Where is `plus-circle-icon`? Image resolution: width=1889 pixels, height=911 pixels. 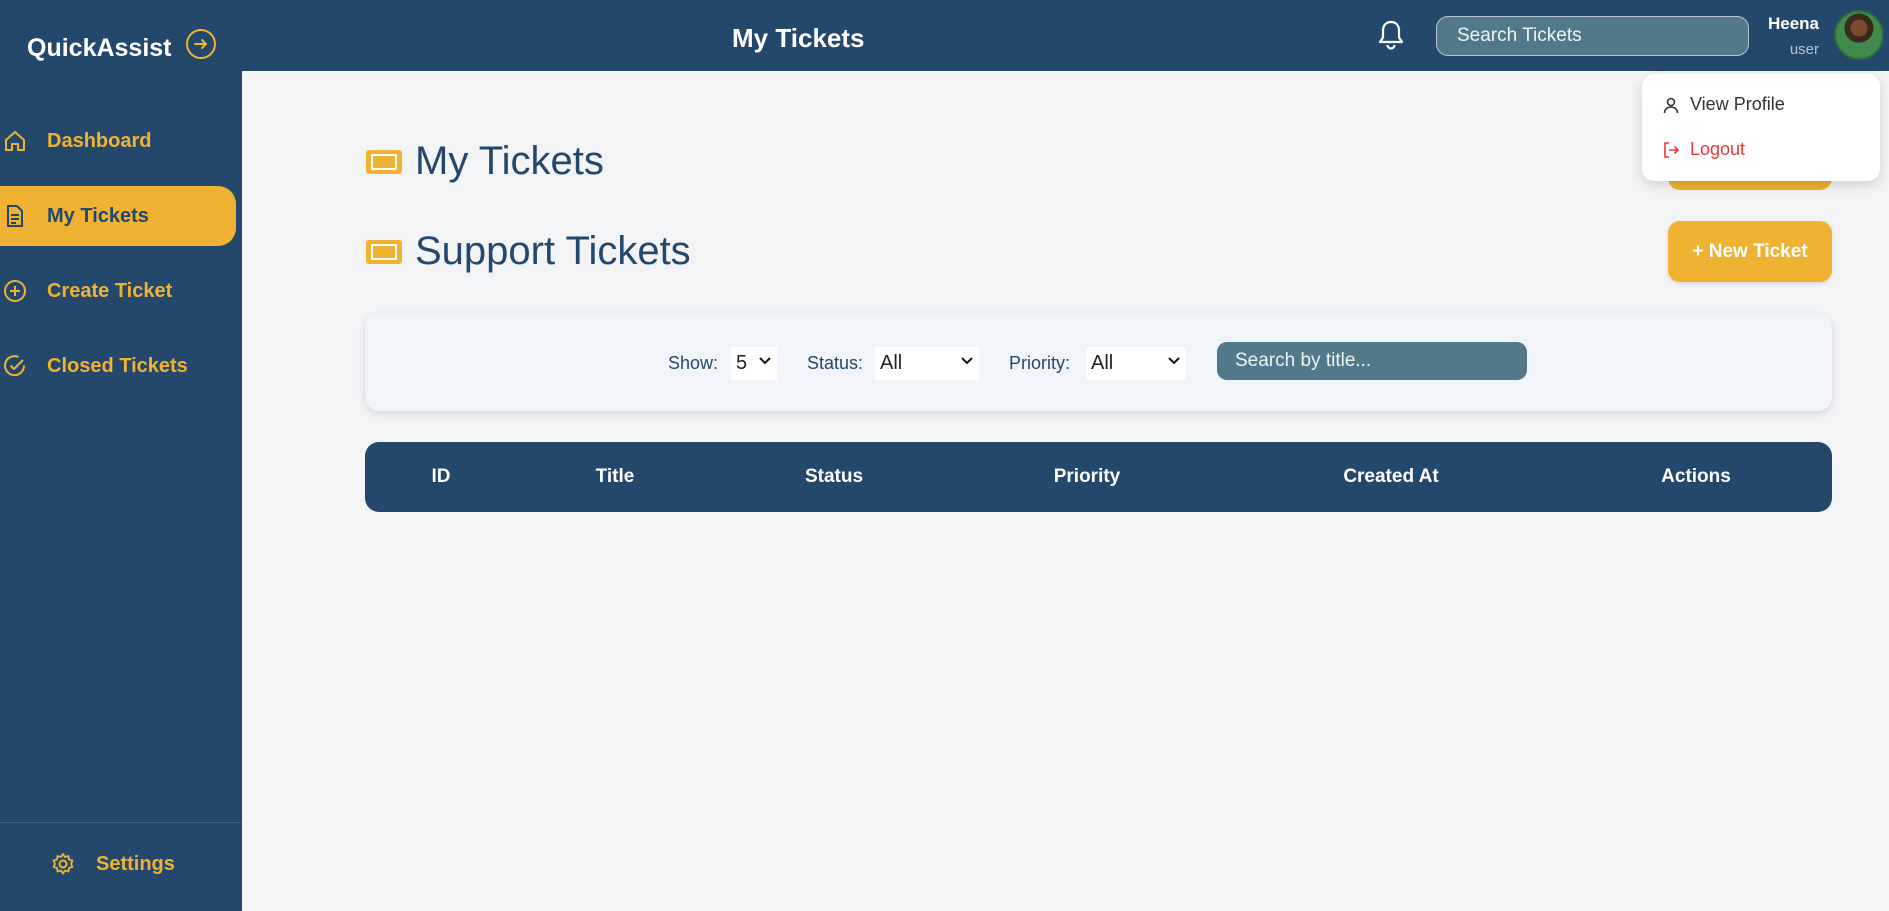 plus-circle-icon is located at coordinates (15, 291).